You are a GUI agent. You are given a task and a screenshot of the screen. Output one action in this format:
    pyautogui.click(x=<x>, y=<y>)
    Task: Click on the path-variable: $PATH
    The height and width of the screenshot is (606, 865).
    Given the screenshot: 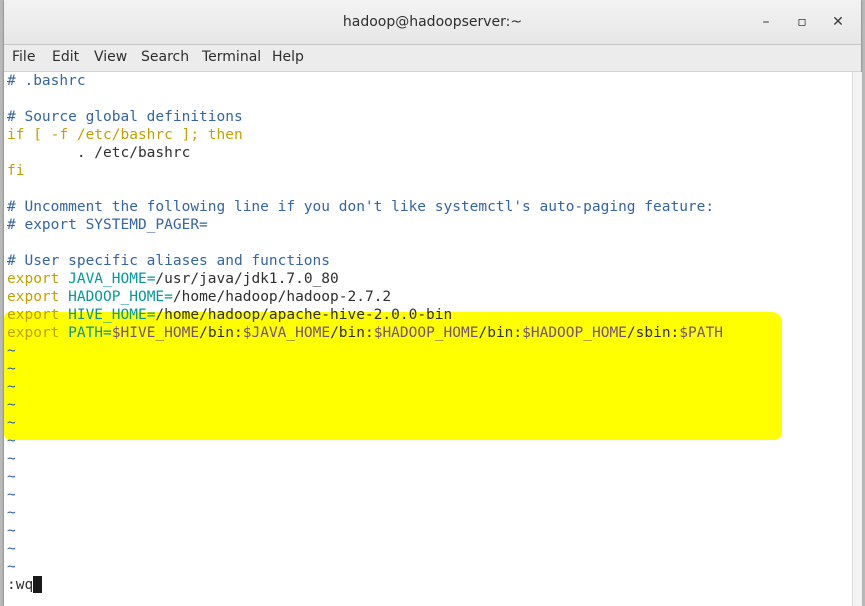 What is the action you would take?
    pyautogui.click(x=701, y=333)
    